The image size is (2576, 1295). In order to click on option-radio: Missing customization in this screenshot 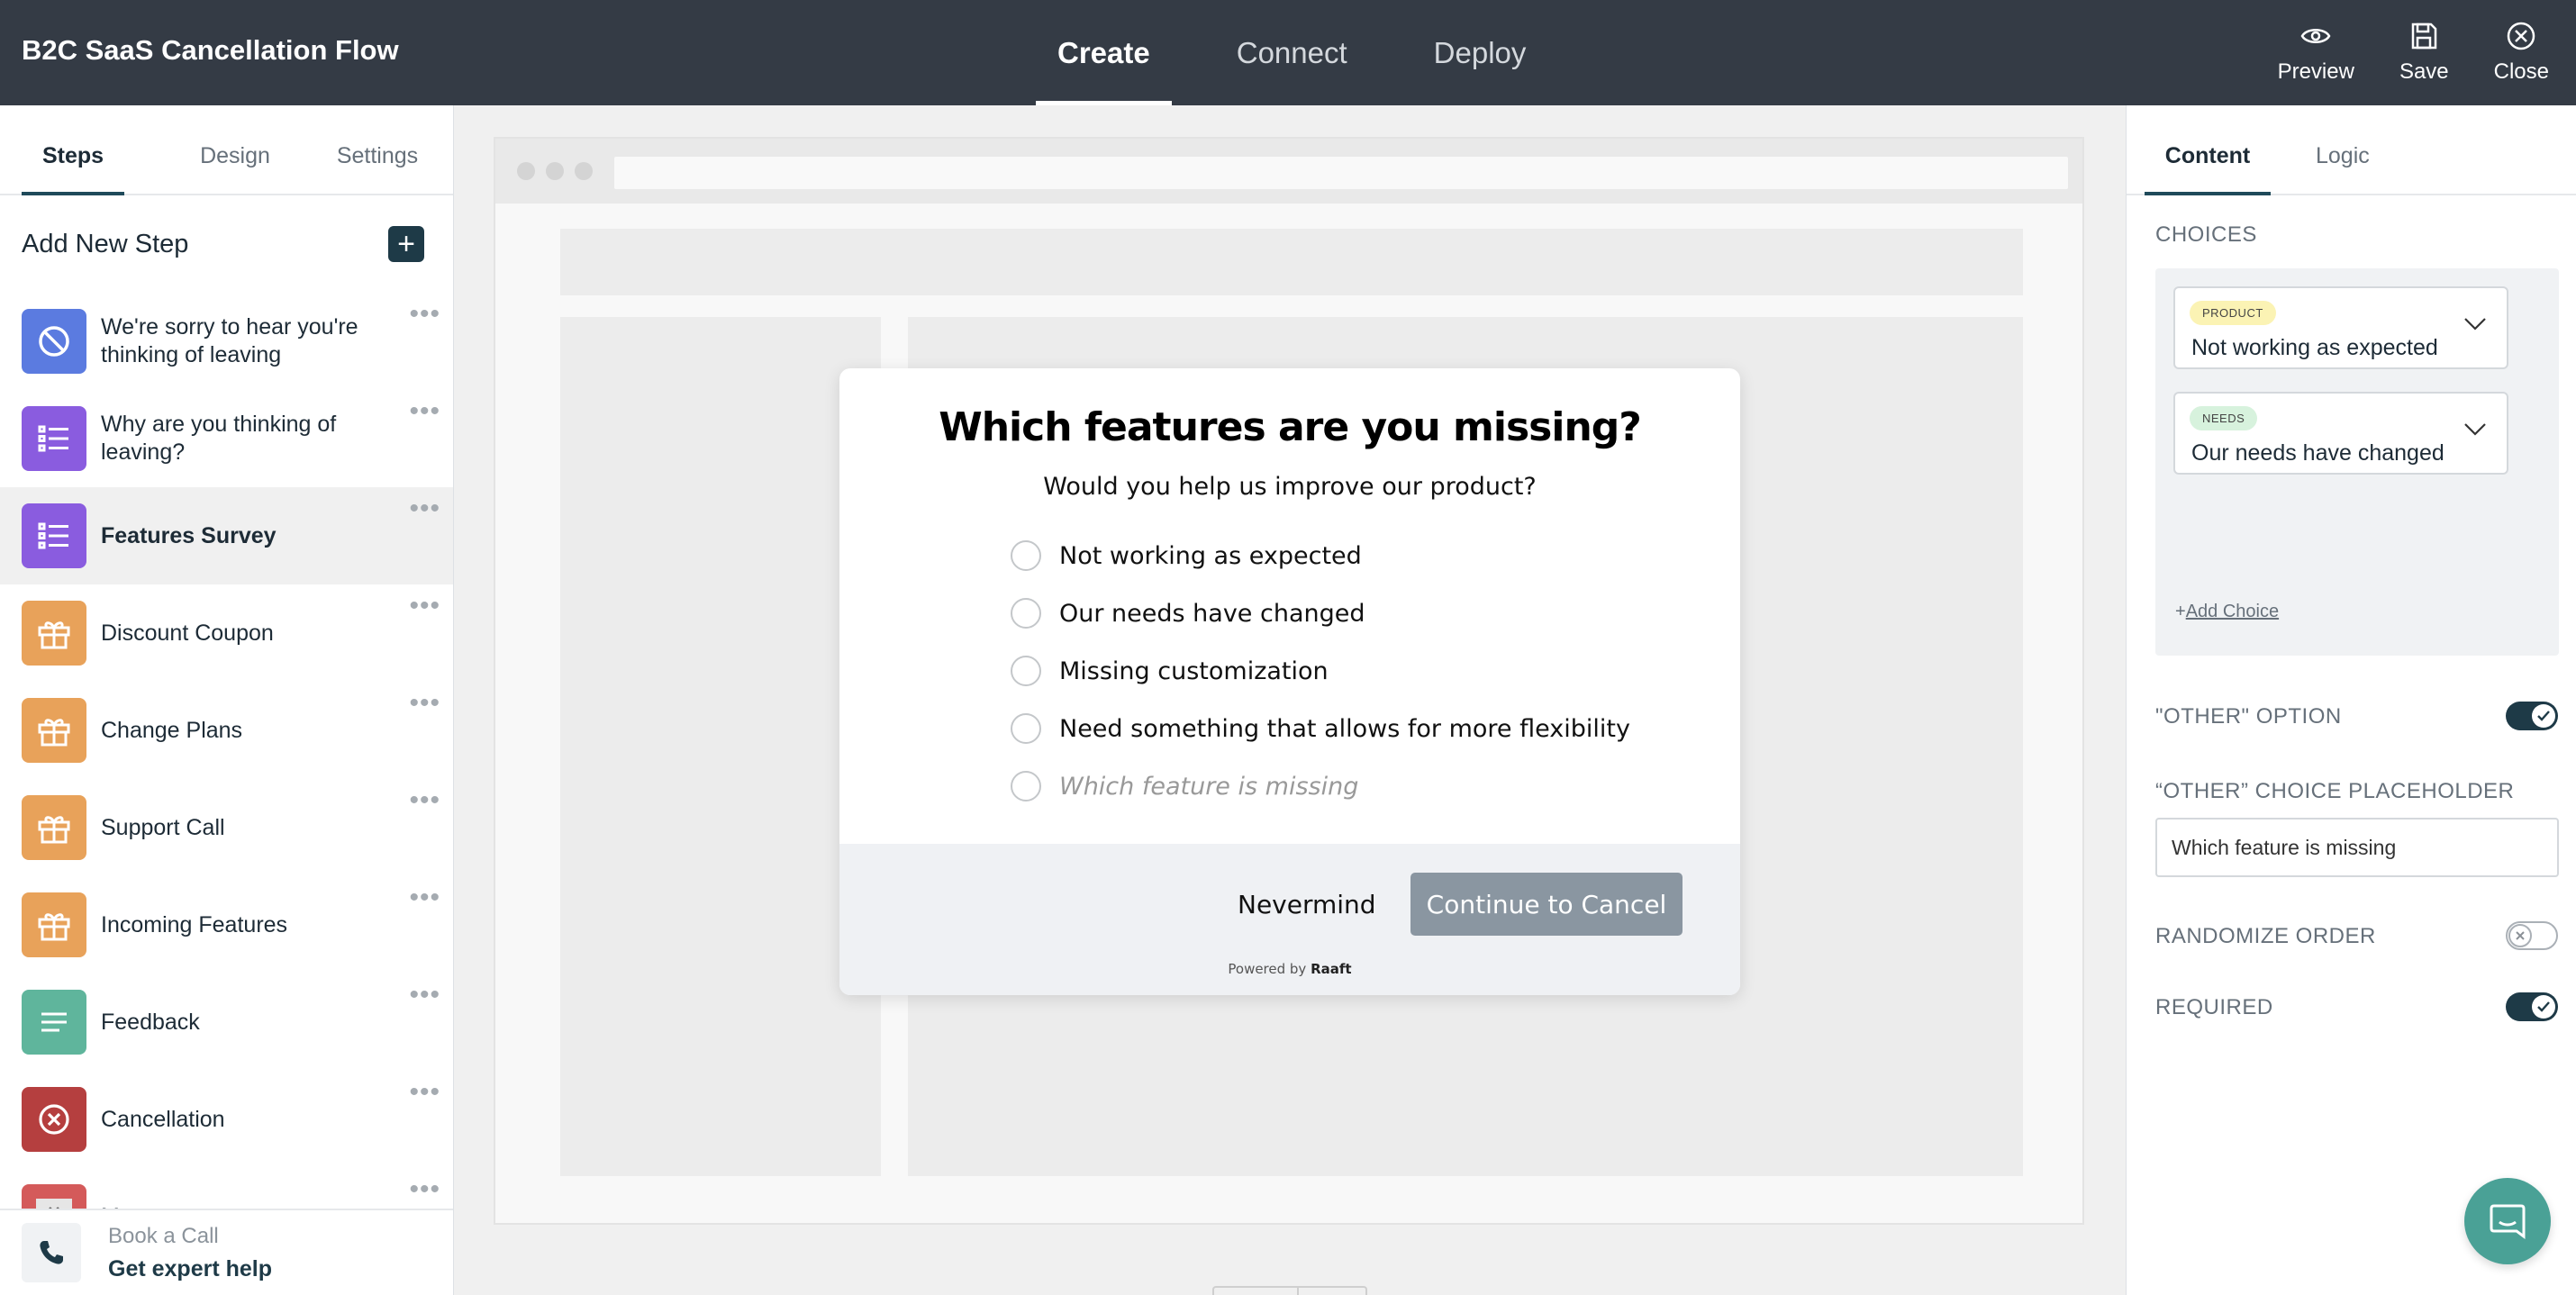, I will do `click(1320, 671)`.